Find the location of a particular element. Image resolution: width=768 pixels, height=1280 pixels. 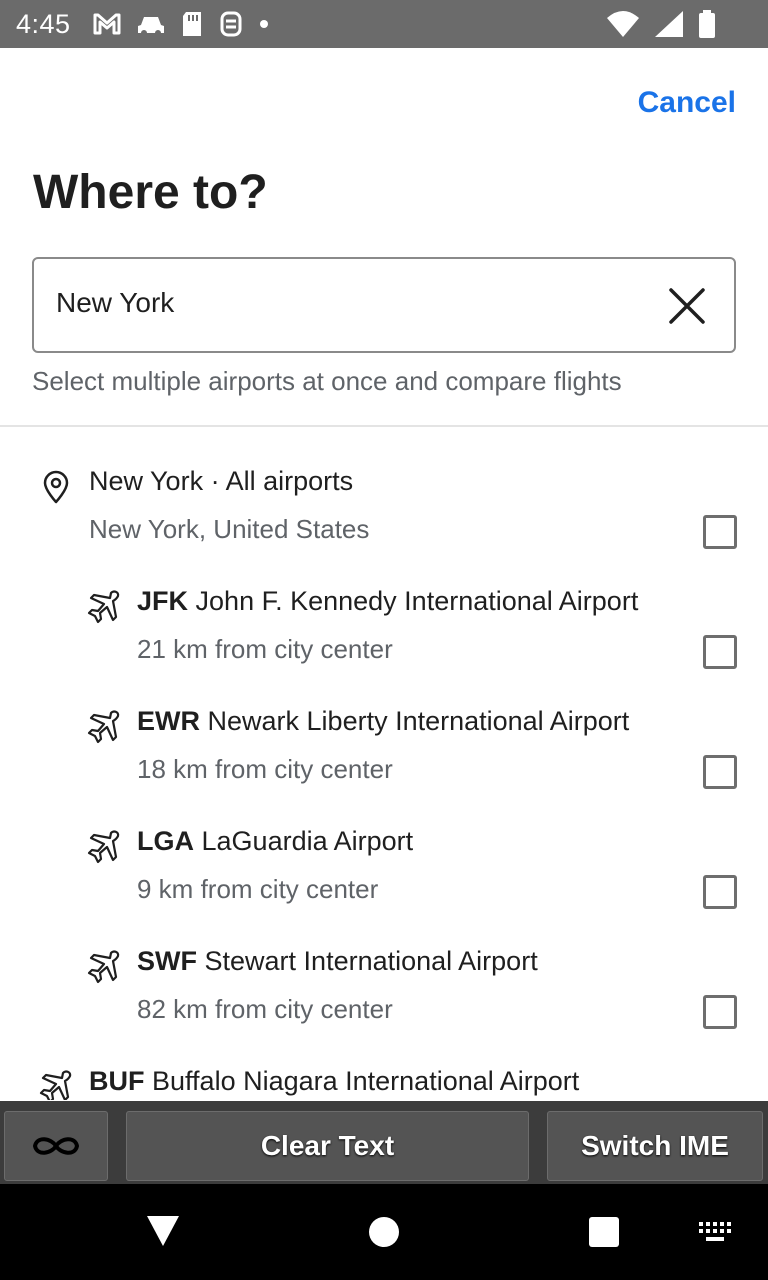

navigation-bar is located at coordinates (384, 1232).